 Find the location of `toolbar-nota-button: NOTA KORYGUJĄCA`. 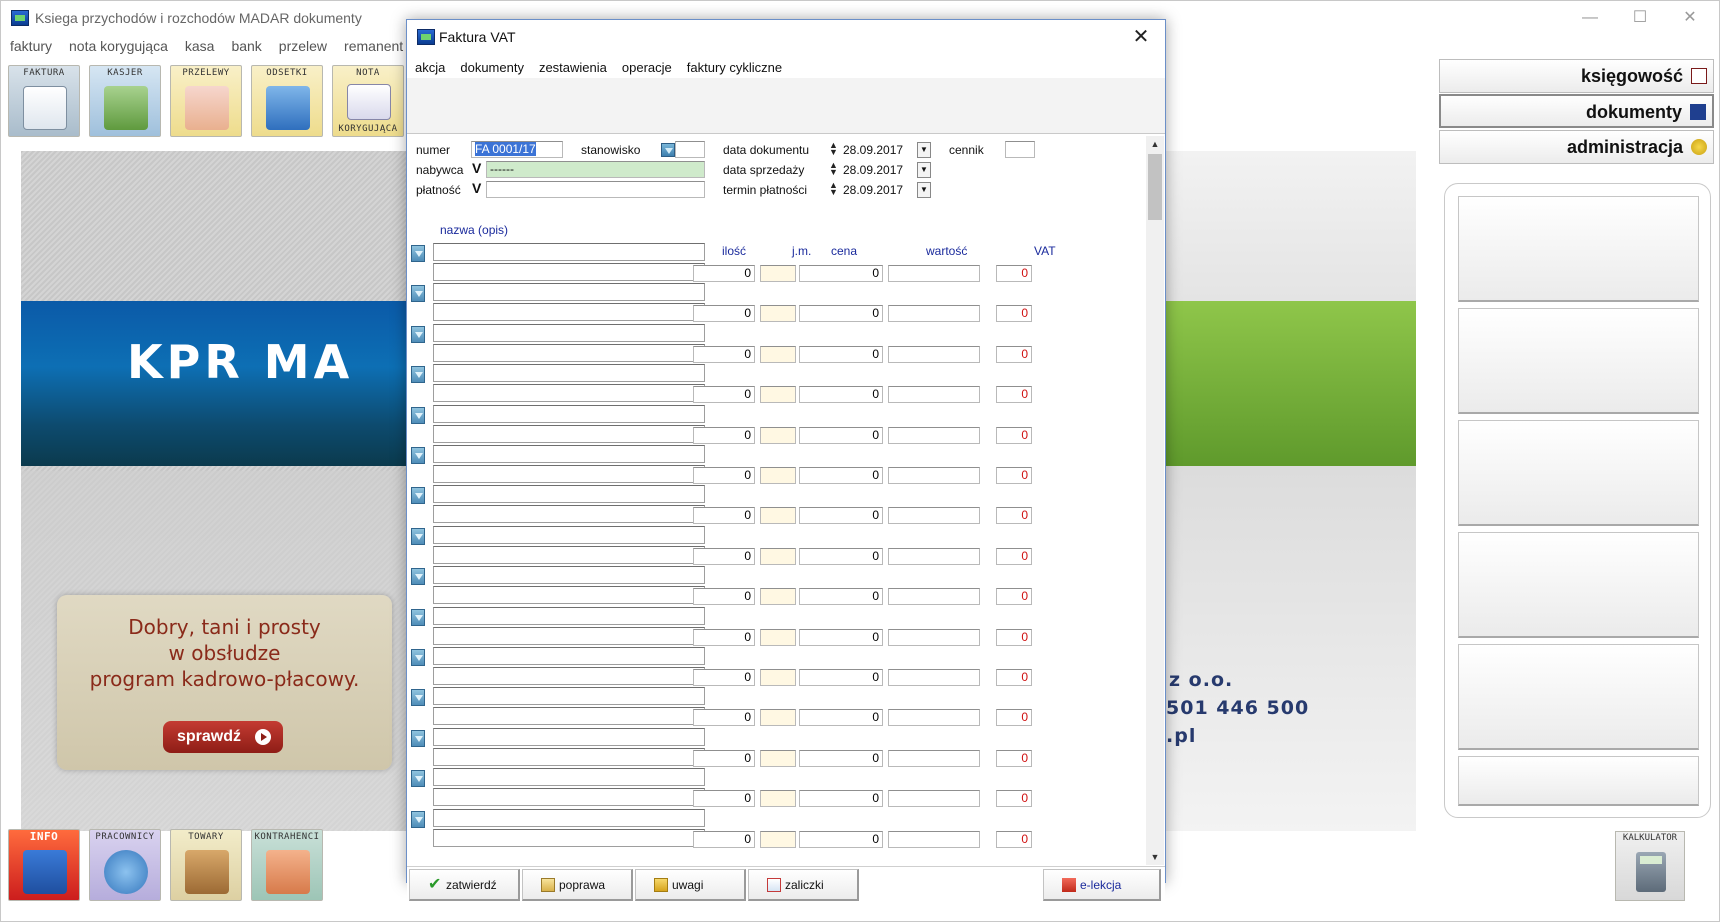

toolbar-nota-button: NOTA KORYGUJĄCA is located at coordinates (368, 101).